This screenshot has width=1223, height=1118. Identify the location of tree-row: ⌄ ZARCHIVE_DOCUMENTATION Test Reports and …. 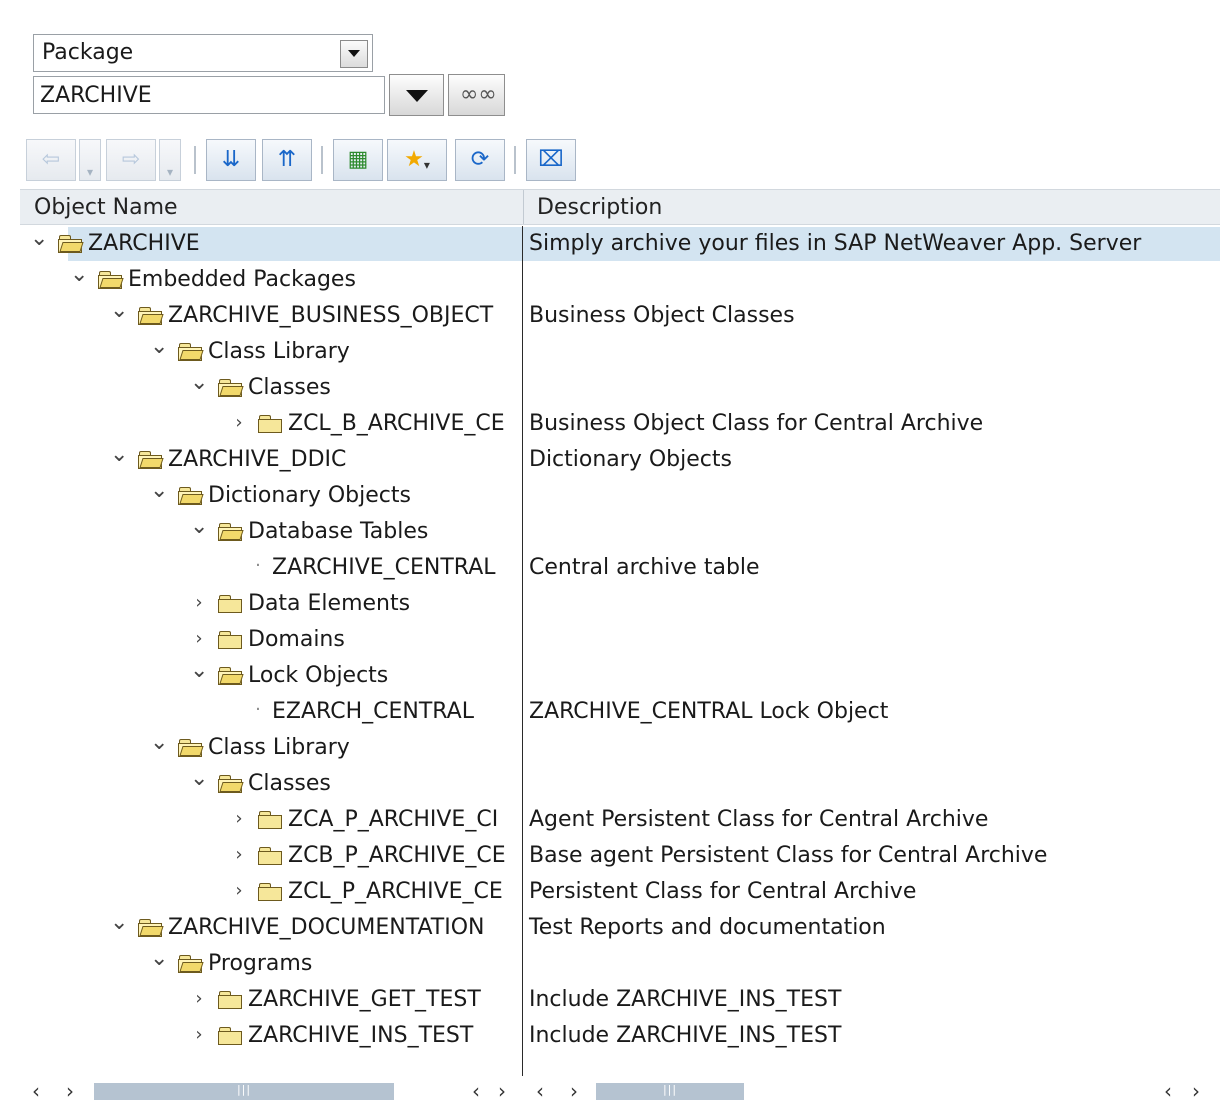
(620, 928).